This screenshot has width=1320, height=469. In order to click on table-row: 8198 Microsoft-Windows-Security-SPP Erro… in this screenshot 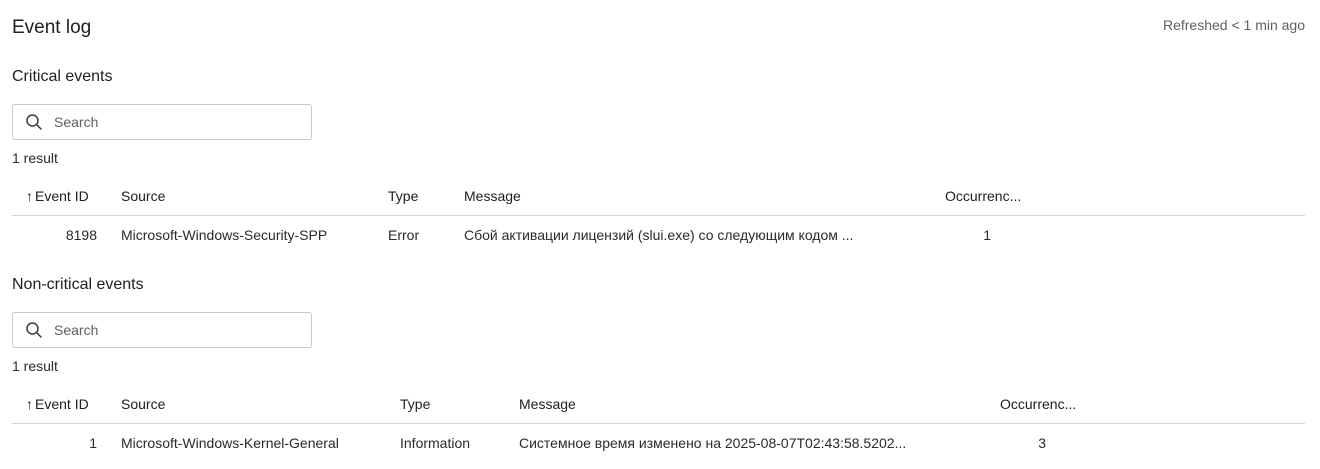, I will do `click(658, 235)`.